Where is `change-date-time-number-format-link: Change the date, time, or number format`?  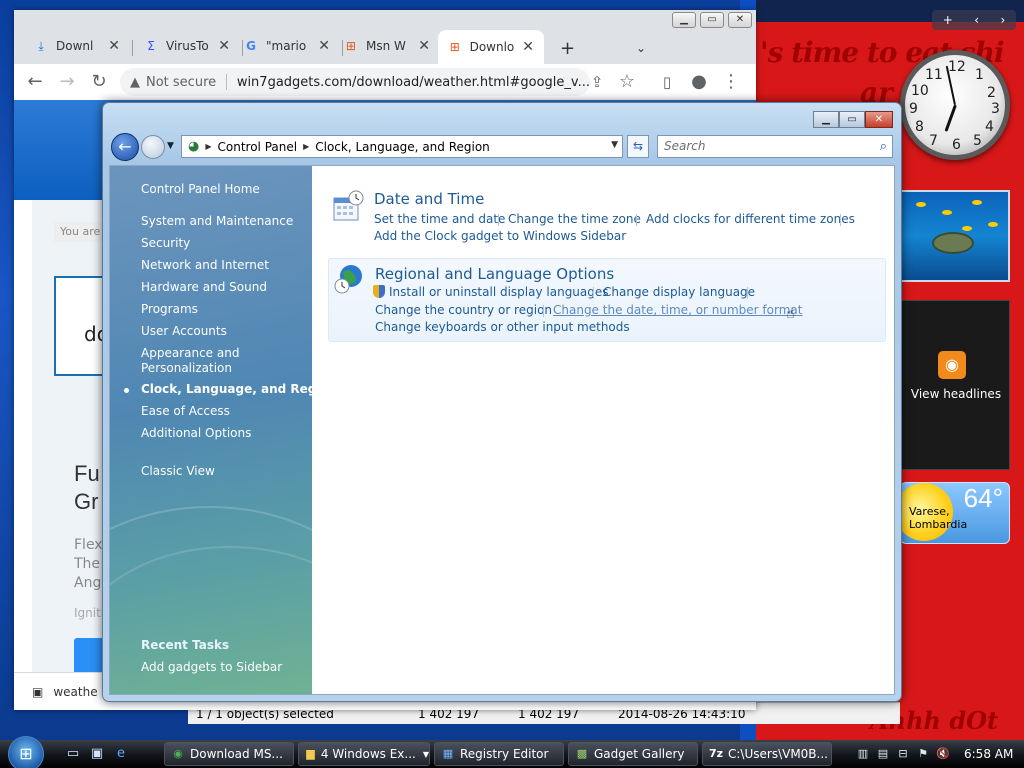
change-date-time-number-format-link: Change the date, time, or number format is located at coordinates (677, 310).